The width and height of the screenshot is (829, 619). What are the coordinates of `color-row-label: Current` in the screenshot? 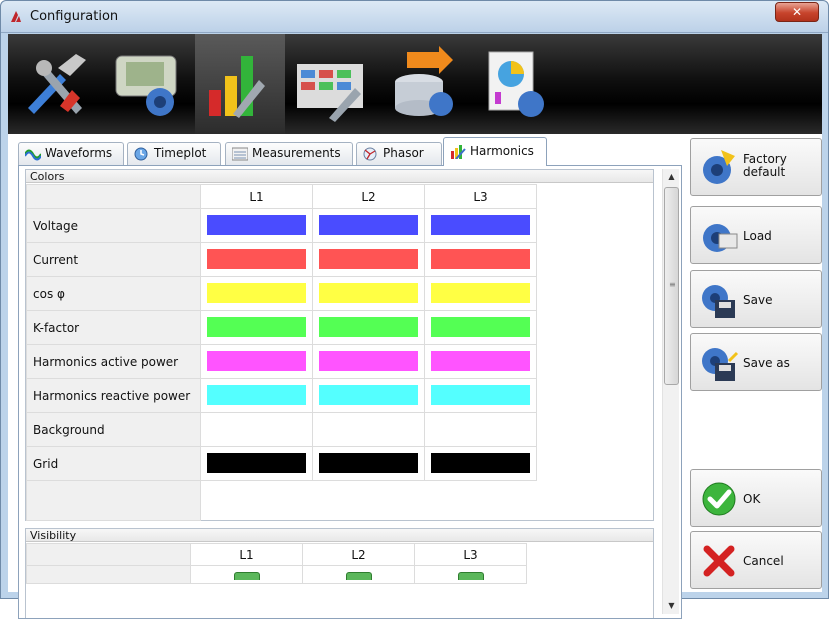 It's located at (113, 259).